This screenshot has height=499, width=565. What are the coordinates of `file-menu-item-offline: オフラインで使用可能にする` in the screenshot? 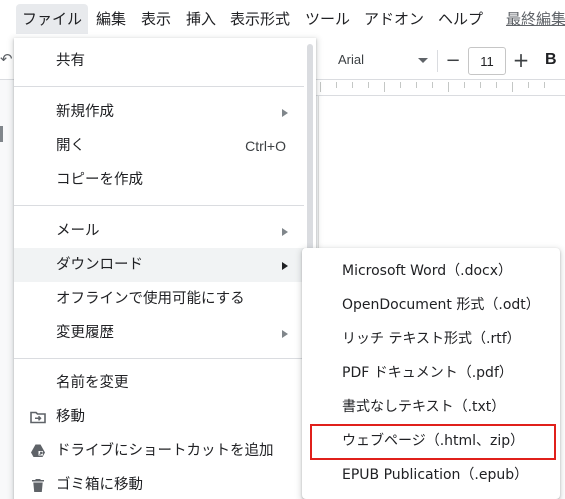 It's located at (159, 299).